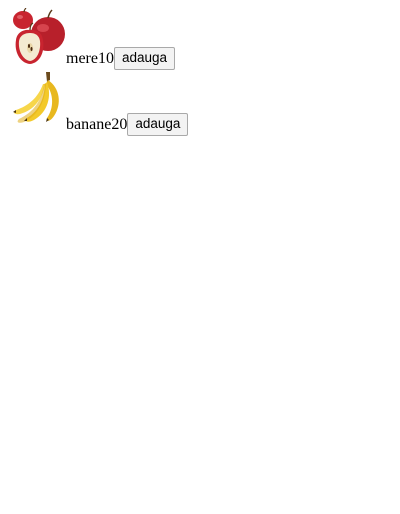 The width and height of the screenshot is (400, 514). I want to click on add-banane-button: adauga, so click(158, 124).